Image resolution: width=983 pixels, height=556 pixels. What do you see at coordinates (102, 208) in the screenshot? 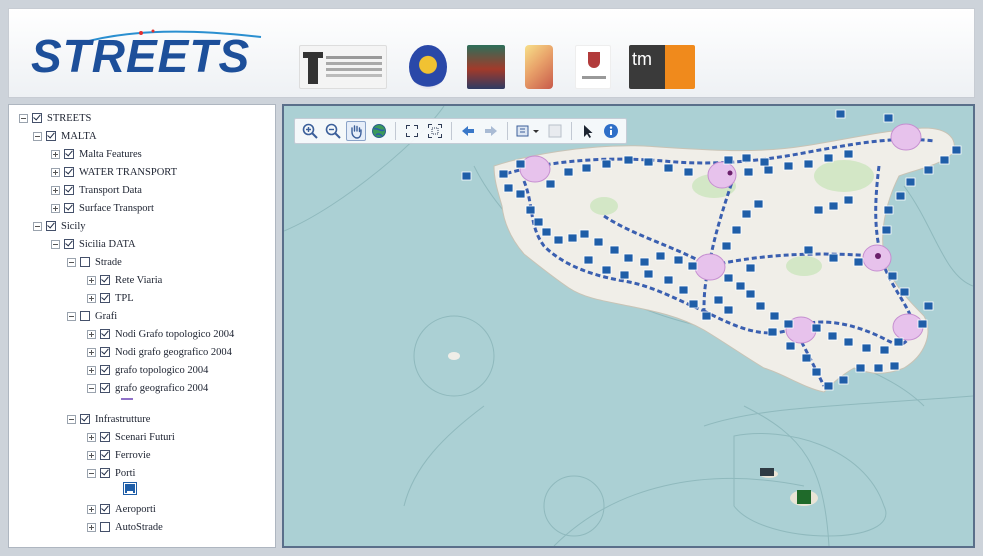
I see `layer-node: Surface Transport` at bounding box center [102, 208].